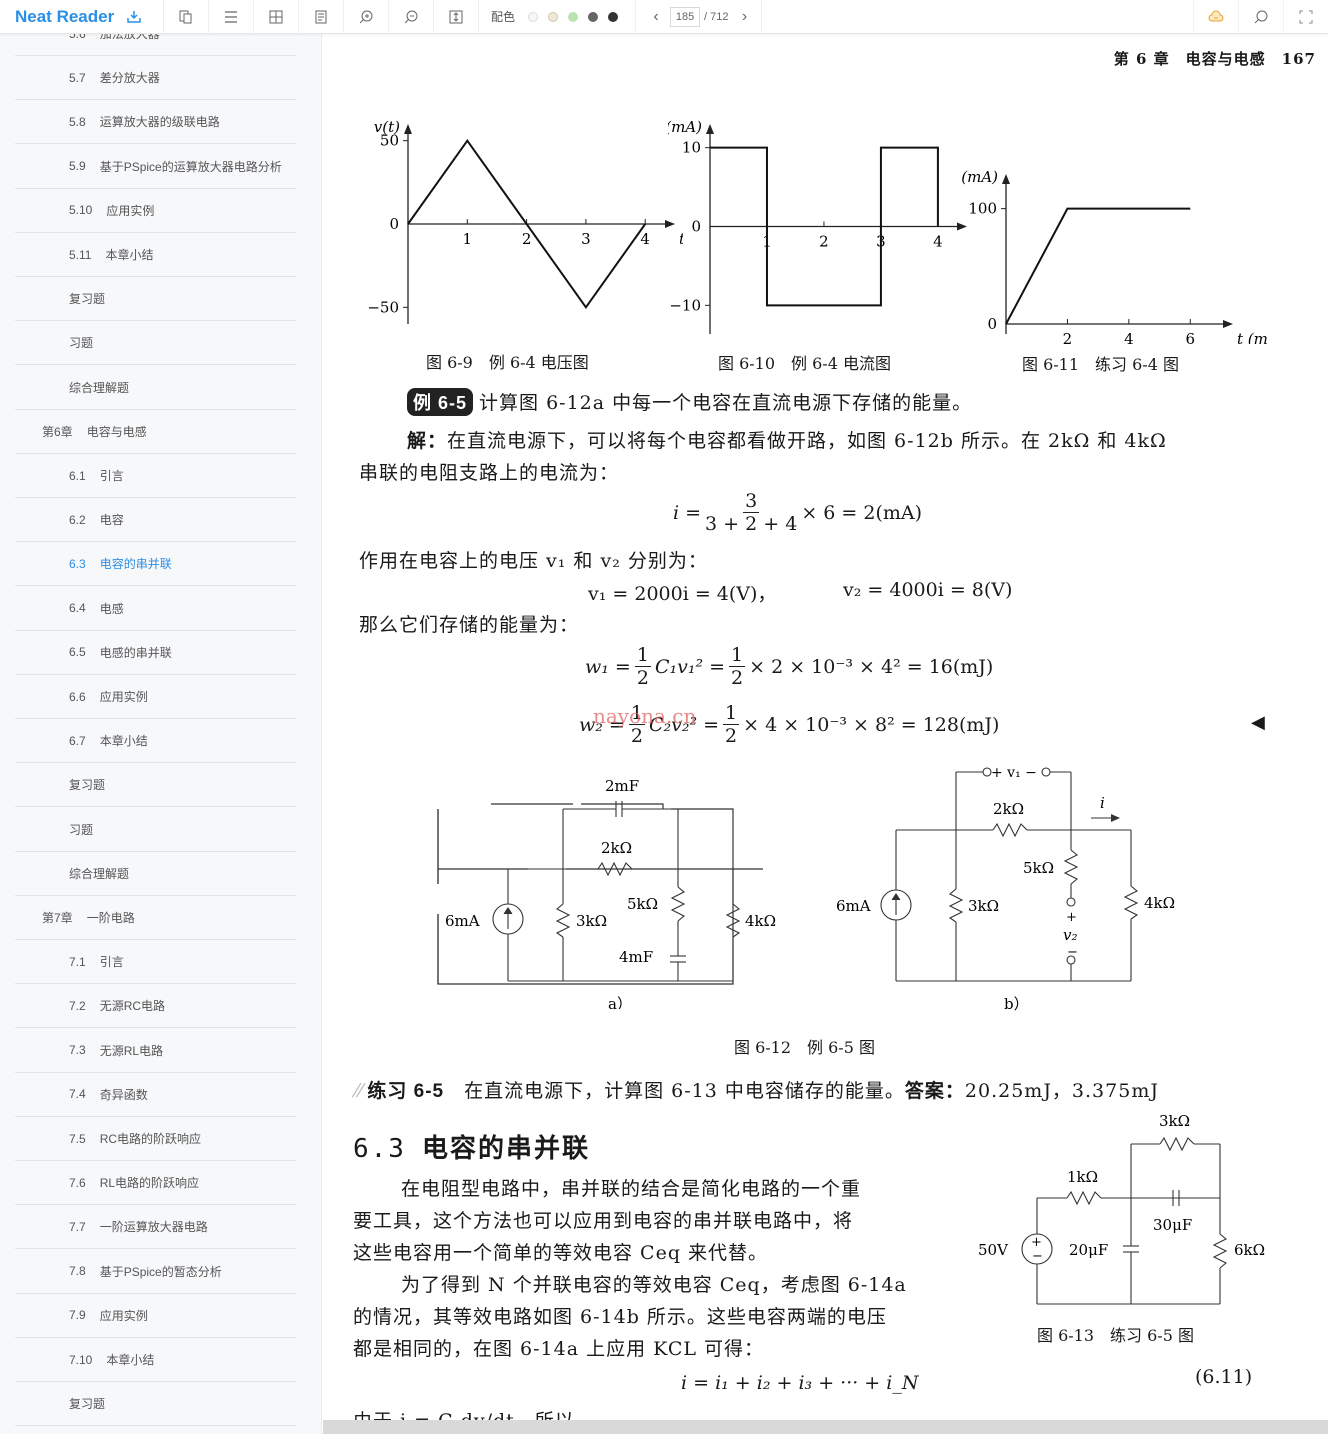 The height and width of the screenshot is (1434, 1328). Describe the element at coordinates (155, 697) in the screenshot. I see `toc-item: 6.6 应用实例` at that location.